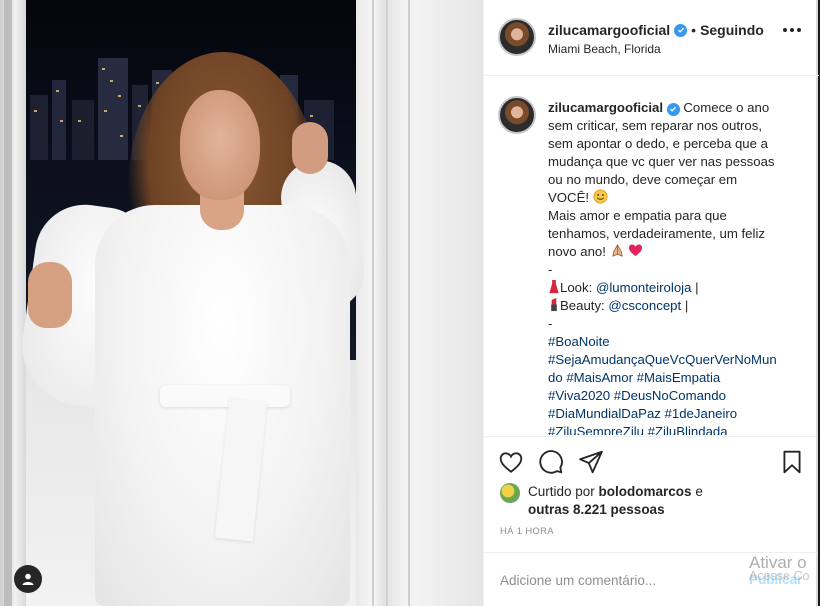  Describe the element at coordinates (697, 491) in the screenshot. I see `likes-middle: e` at that location.